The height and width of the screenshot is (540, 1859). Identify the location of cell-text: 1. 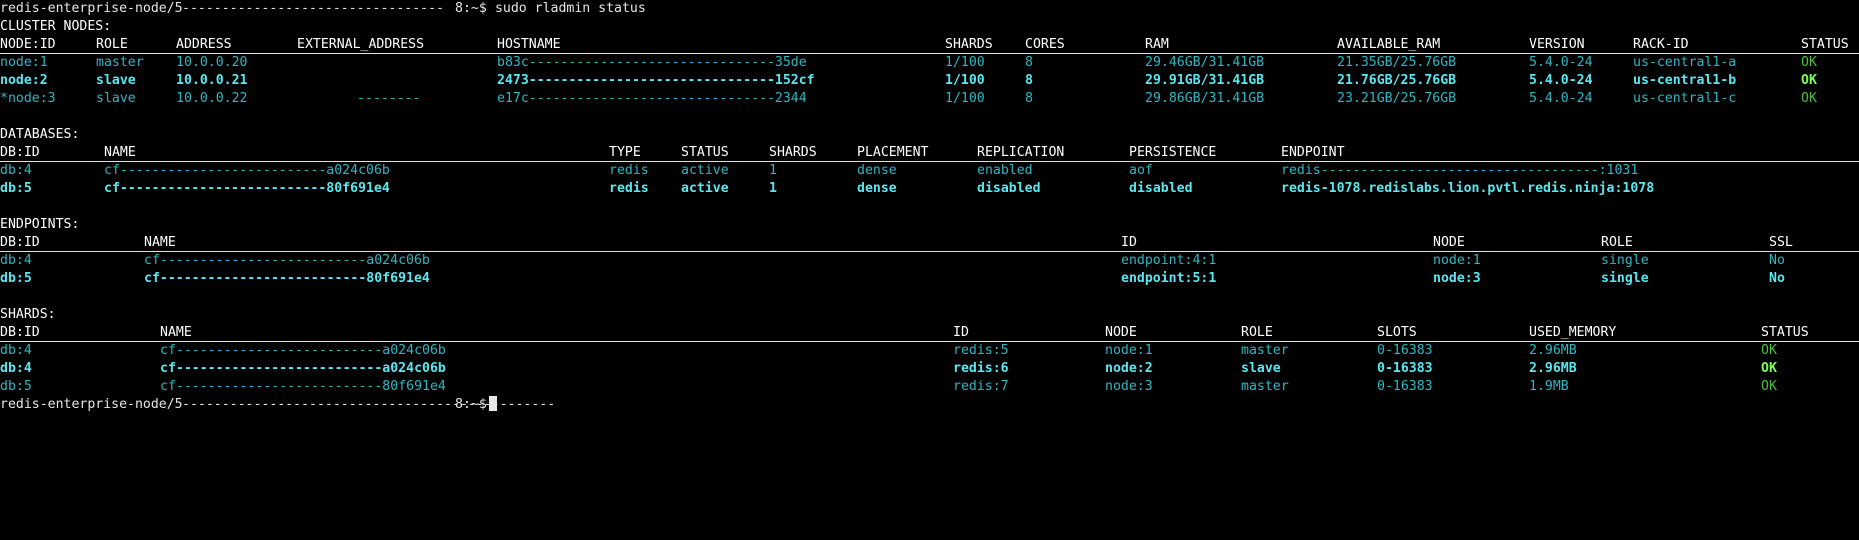
(773, 170).